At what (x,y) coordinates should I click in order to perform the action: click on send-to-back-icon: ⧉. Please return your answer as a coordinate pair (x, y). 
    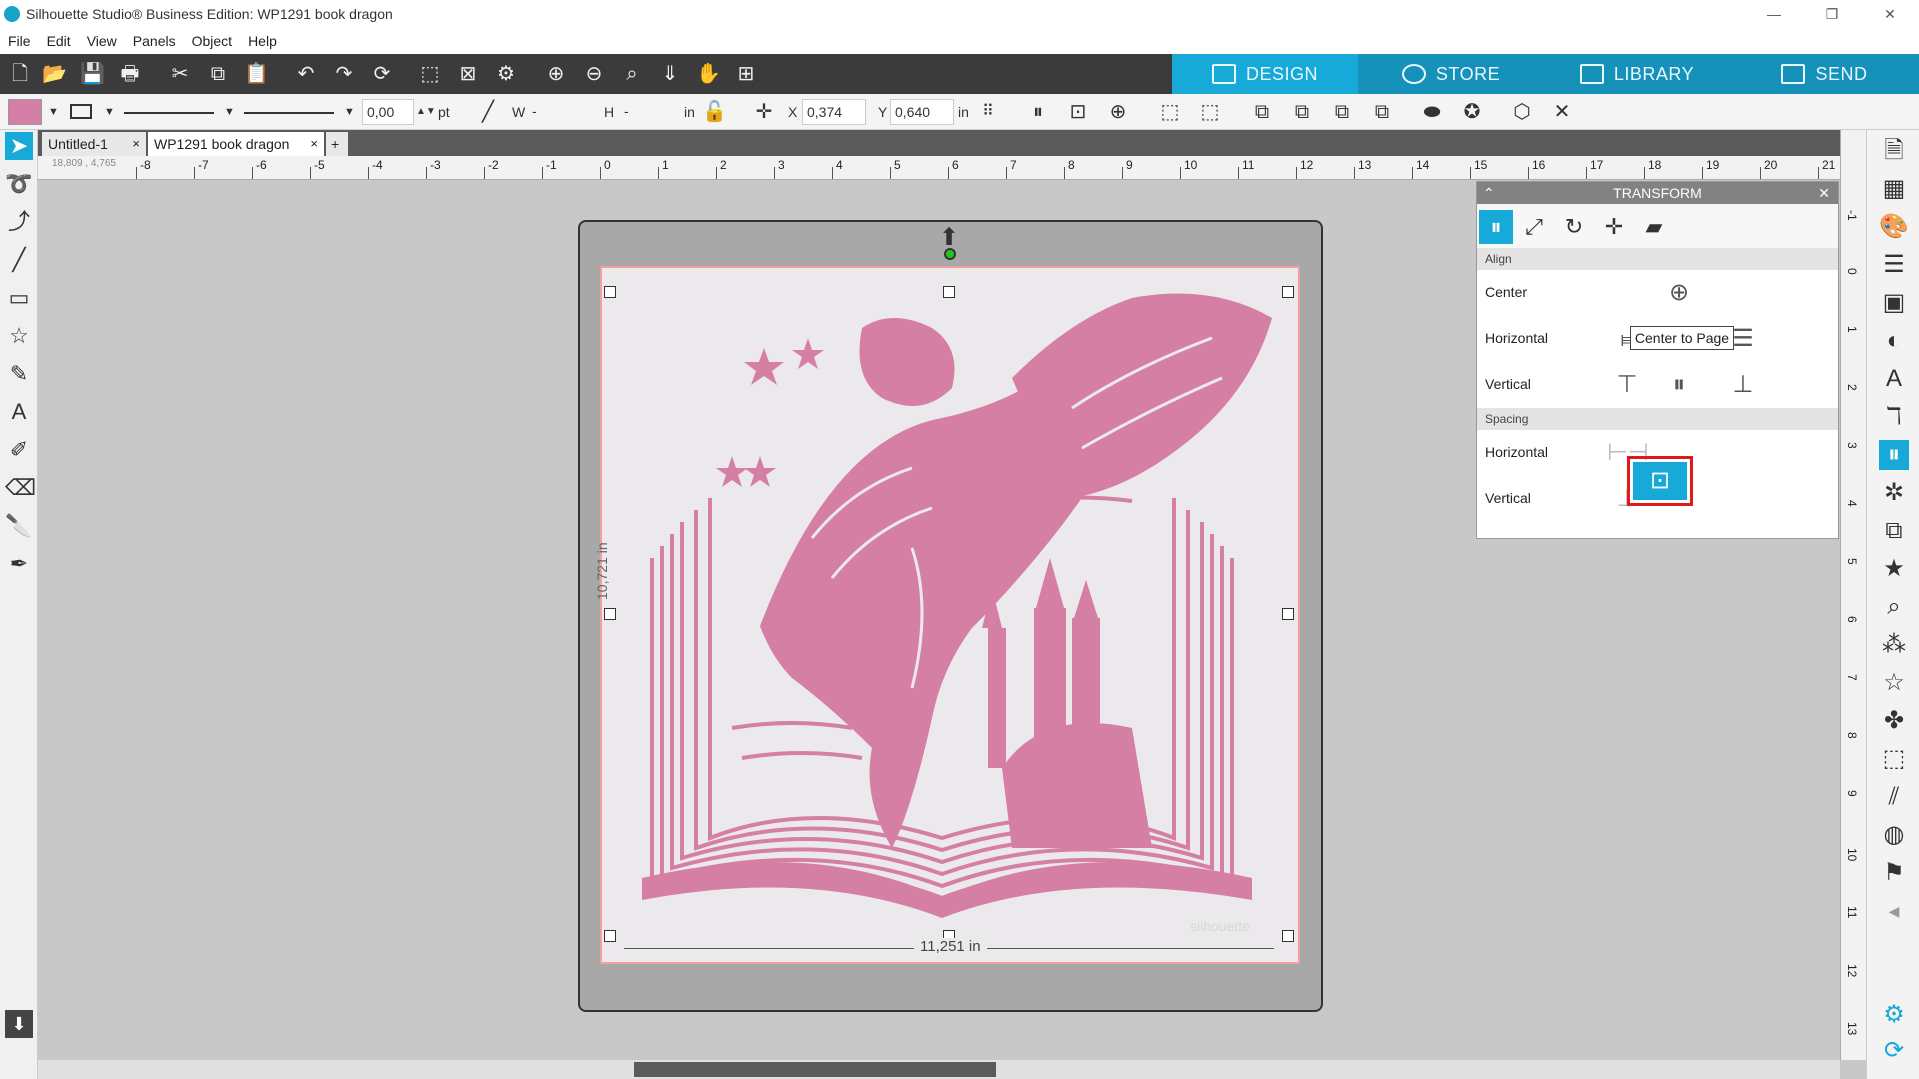
    Looking at the image, I should click on (1382, 112).